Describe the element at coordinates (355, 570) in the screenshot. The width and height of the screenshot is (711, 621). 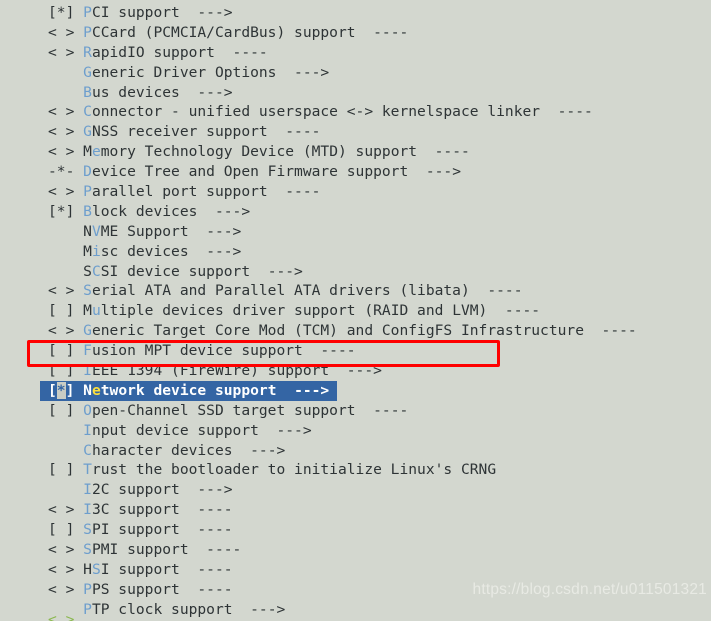
I see `menu-item: < > HSI support ----` at that location.